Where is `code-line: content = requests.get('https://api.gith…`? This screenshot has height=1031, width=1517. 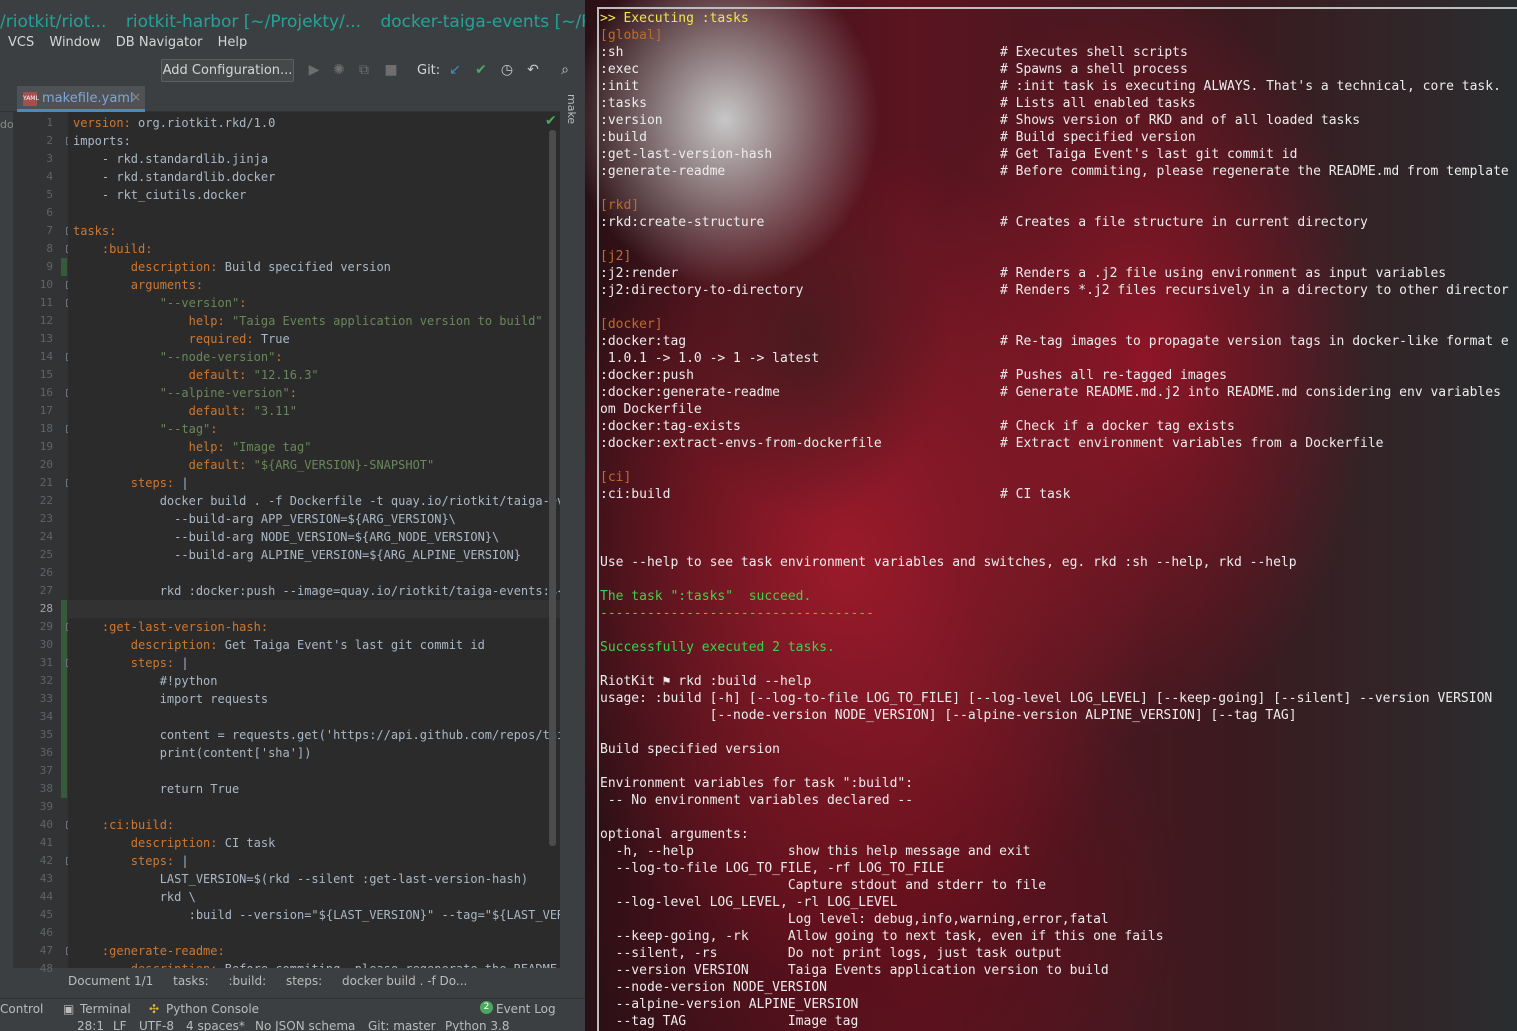
code-line: content = requests.get('https://api.gith… is located at coordinates (316, 735).